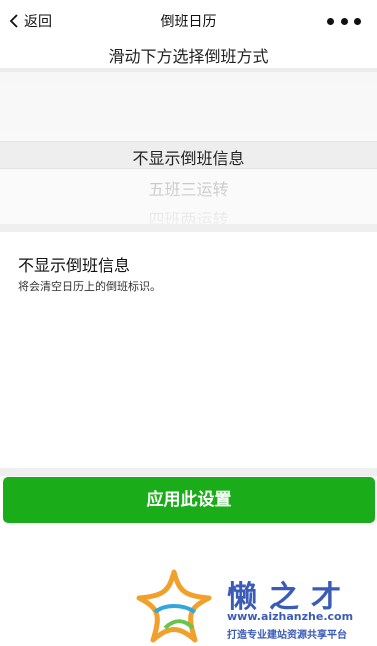 This screenshot has height=646, width=377. Describe the element at coordinates (74, 265) in the screenshot. I see `info-heading: 不显示倒班信息` at that location.